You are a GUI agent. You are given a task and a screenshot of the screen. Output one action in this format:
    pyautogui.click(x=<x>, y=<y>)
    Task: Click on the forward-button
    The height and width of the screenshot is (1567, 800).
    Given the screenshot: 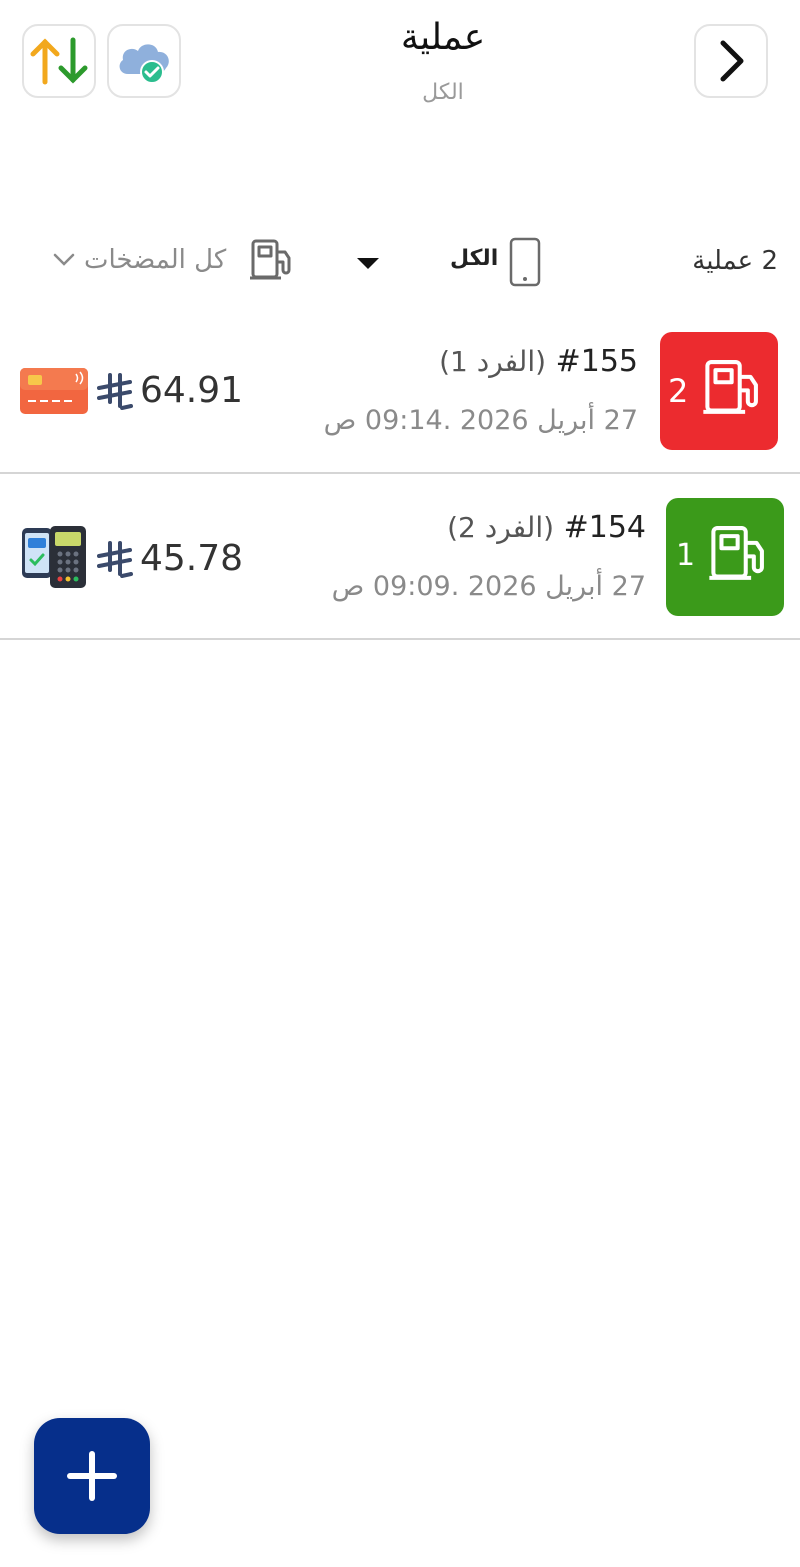 What is the action you would take?
    pyautogui.click(x=731, y=61)
    